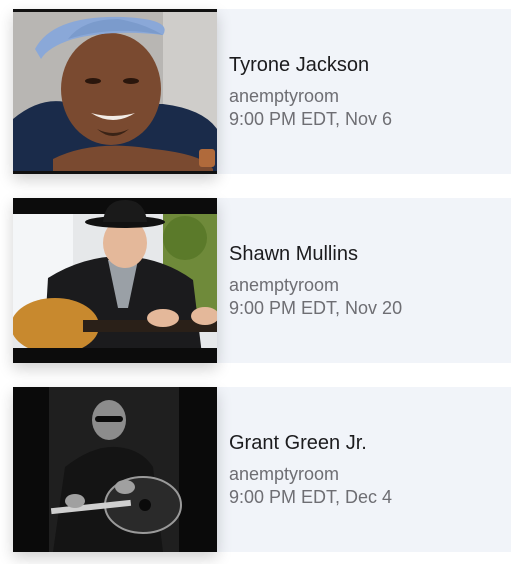  What do you see at coordinates (316, 307) in the screenshot?
I see `event-time: 9:00 PM EDT, Nov 20` at bounding box center [316, 307].